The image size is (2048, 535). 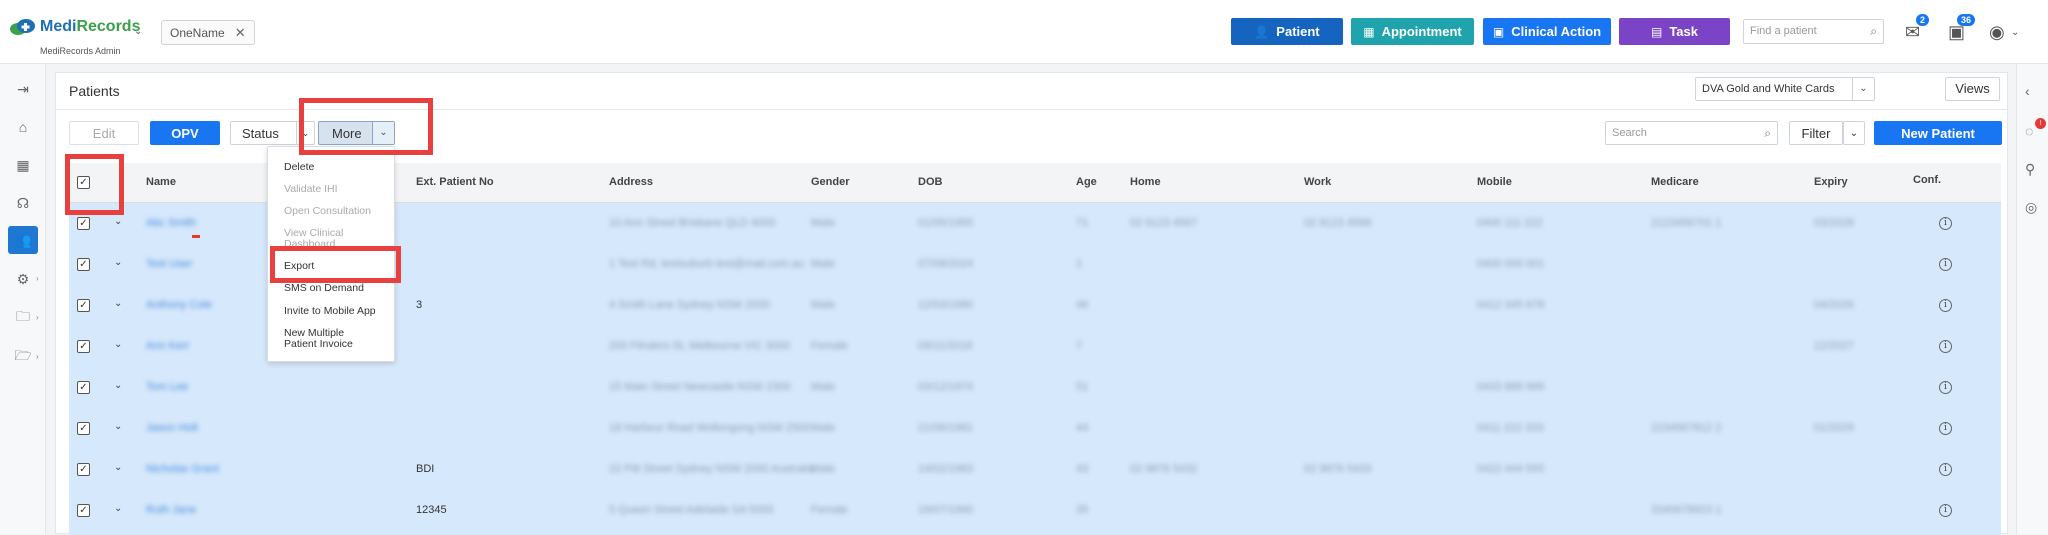 I want to click on mail-icon: ✉, so click(x=1912, y=32).